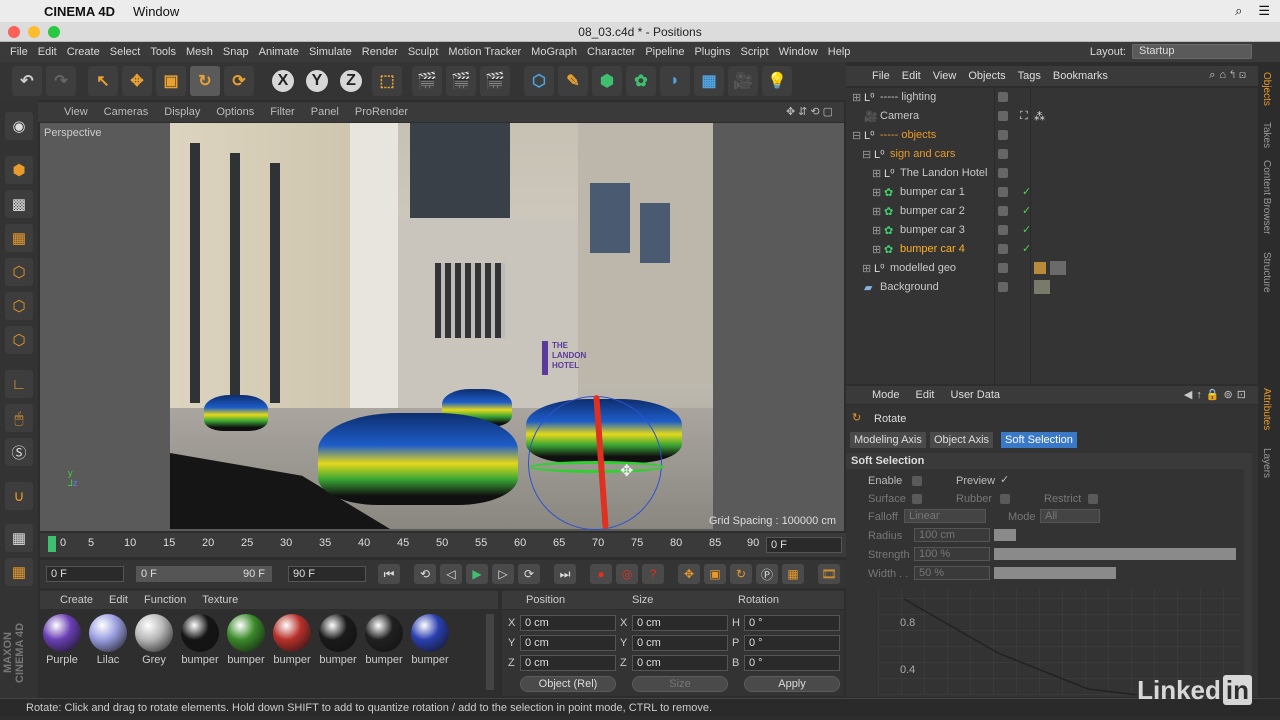  Describe the element at coordinates (962, 440) in the screenshot. I see `tab-object-axis: Object Axis` at that location.